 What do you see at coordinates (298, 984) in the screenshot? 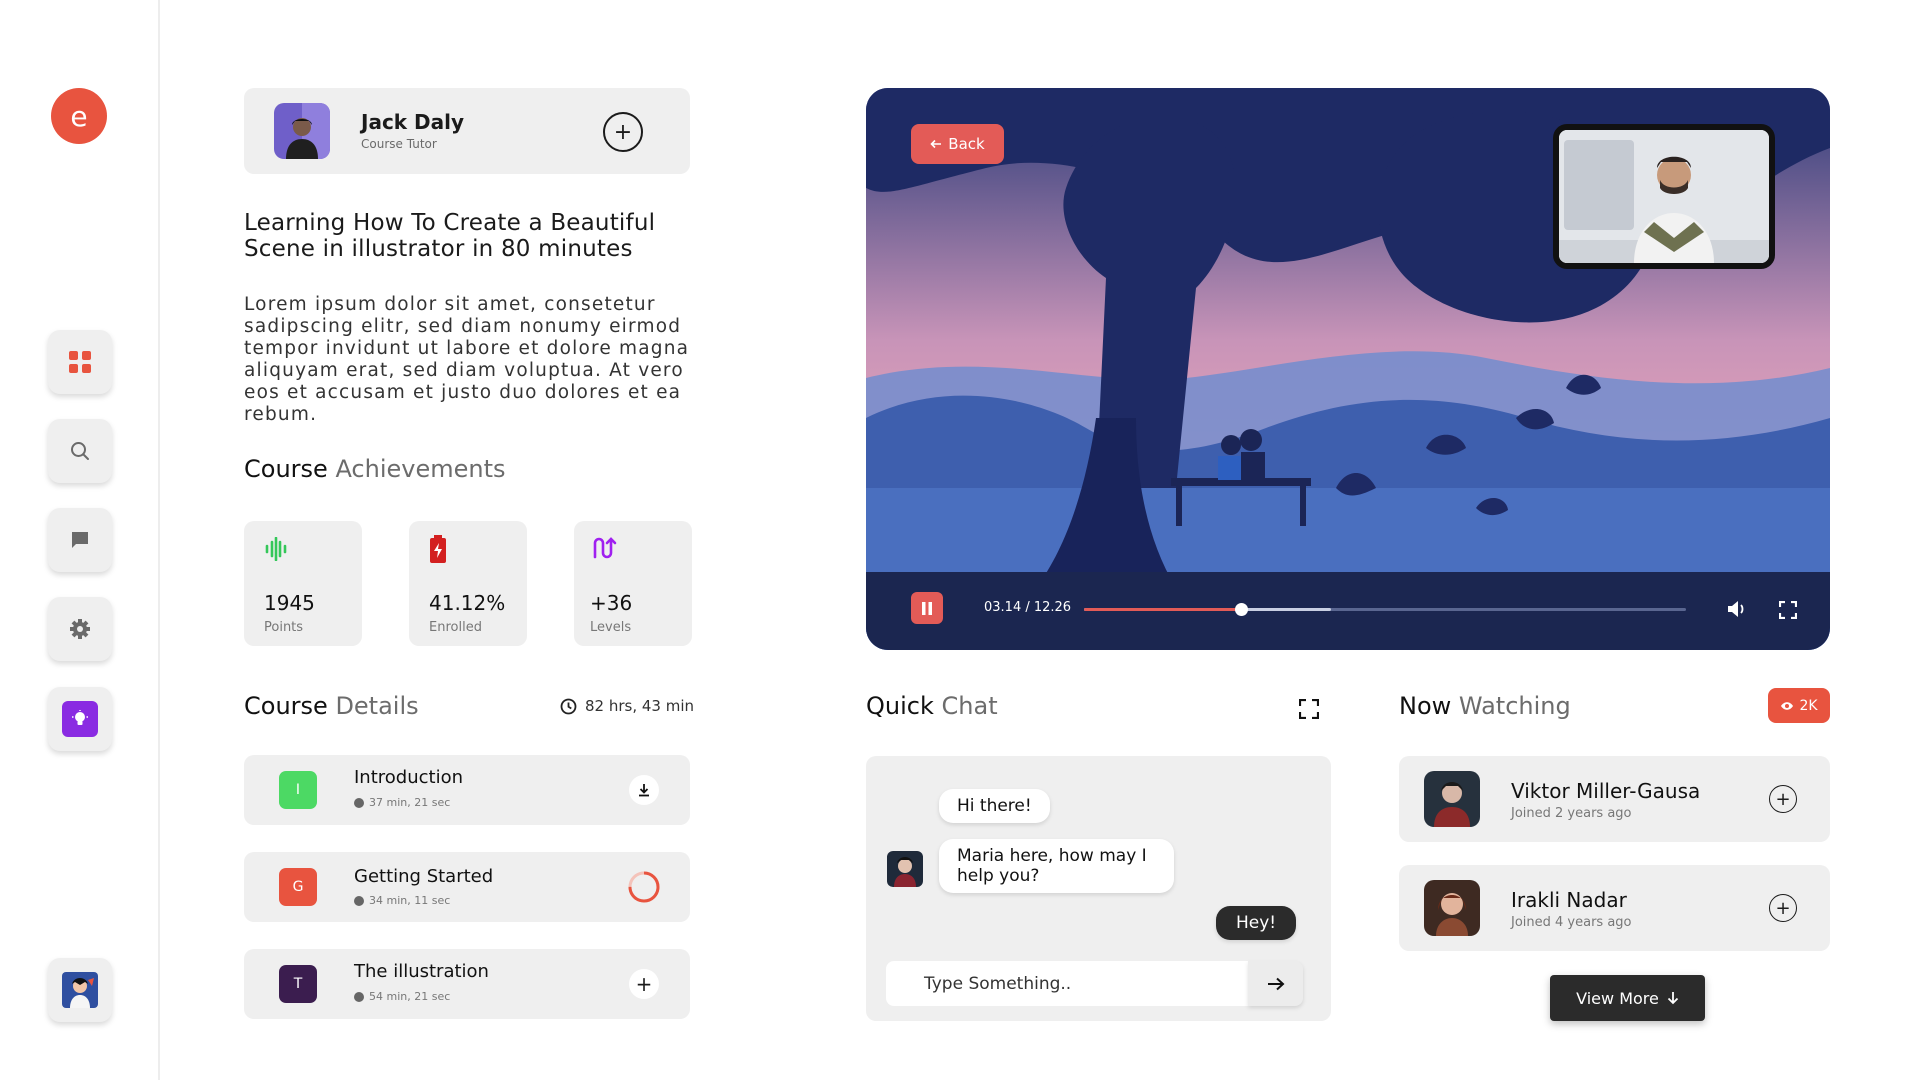
I see `lesson-badge: T` at bounding box center [298, 984].